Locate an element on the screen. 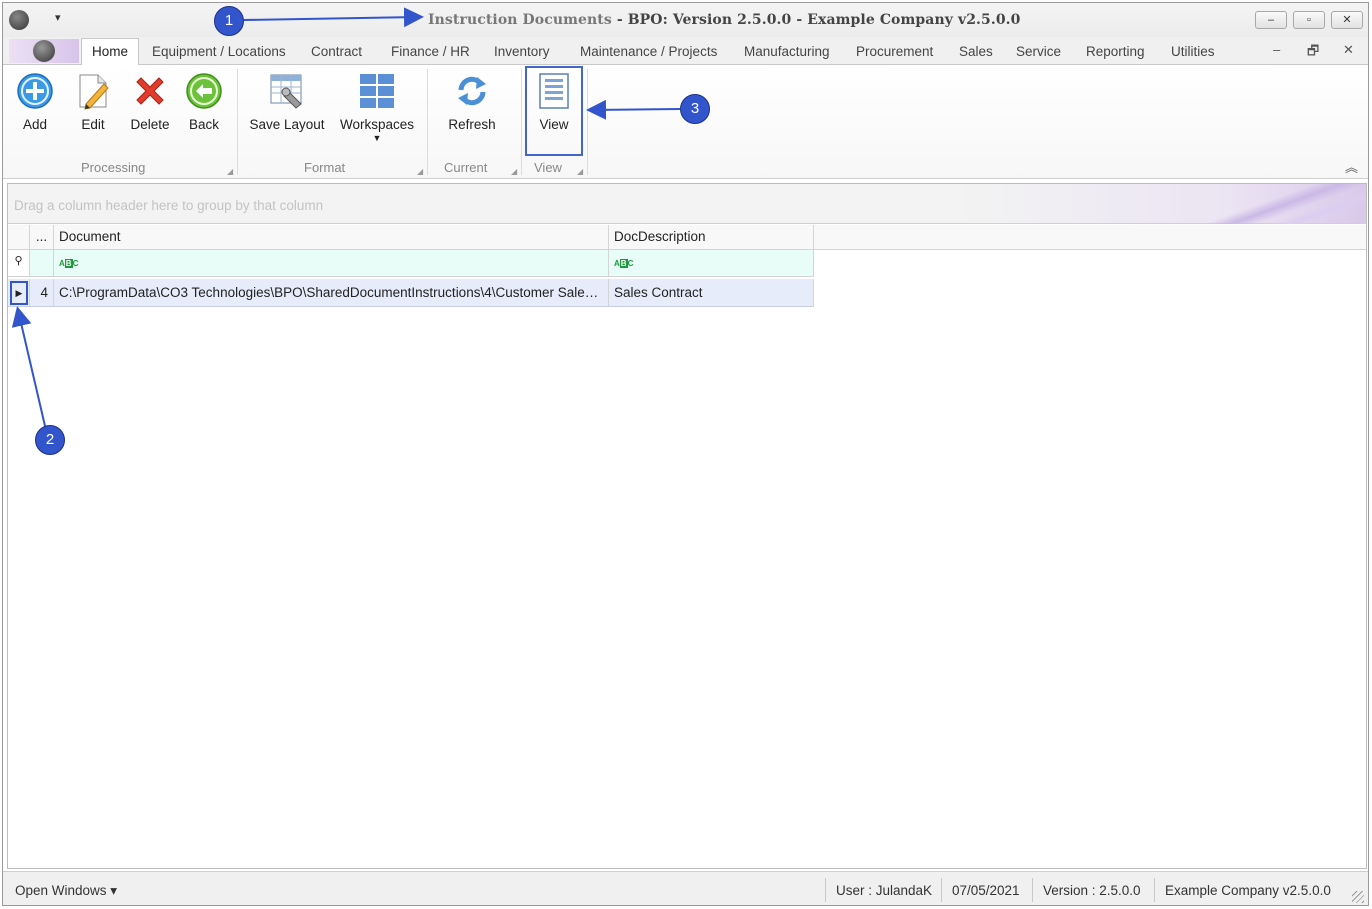  close-button: ✕ is located at coordinates (1347, 20).